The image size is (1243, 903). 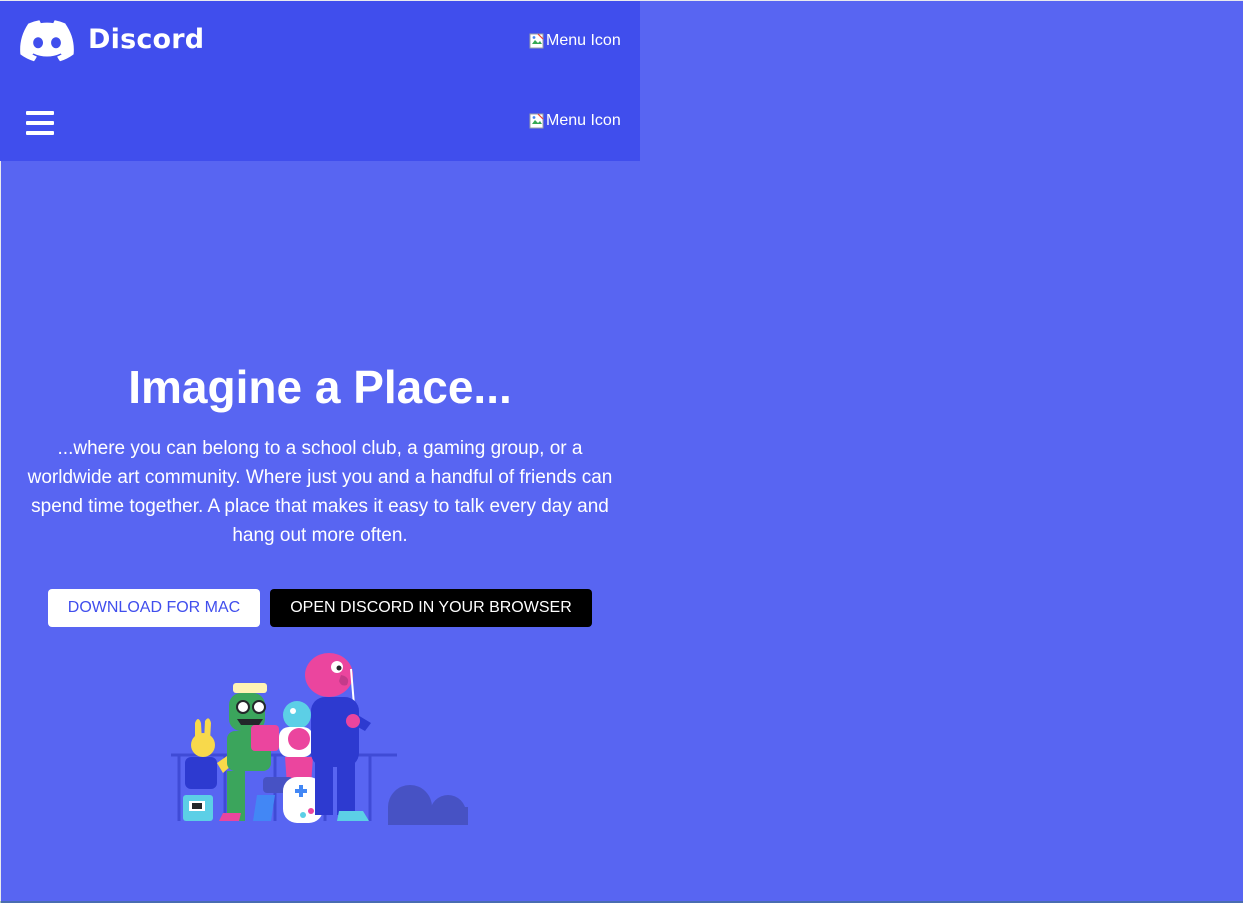 I want to click on open-in-browser-button: OPEN DISCORD IN YOUR BROWSER, so click(x=431, y=608).